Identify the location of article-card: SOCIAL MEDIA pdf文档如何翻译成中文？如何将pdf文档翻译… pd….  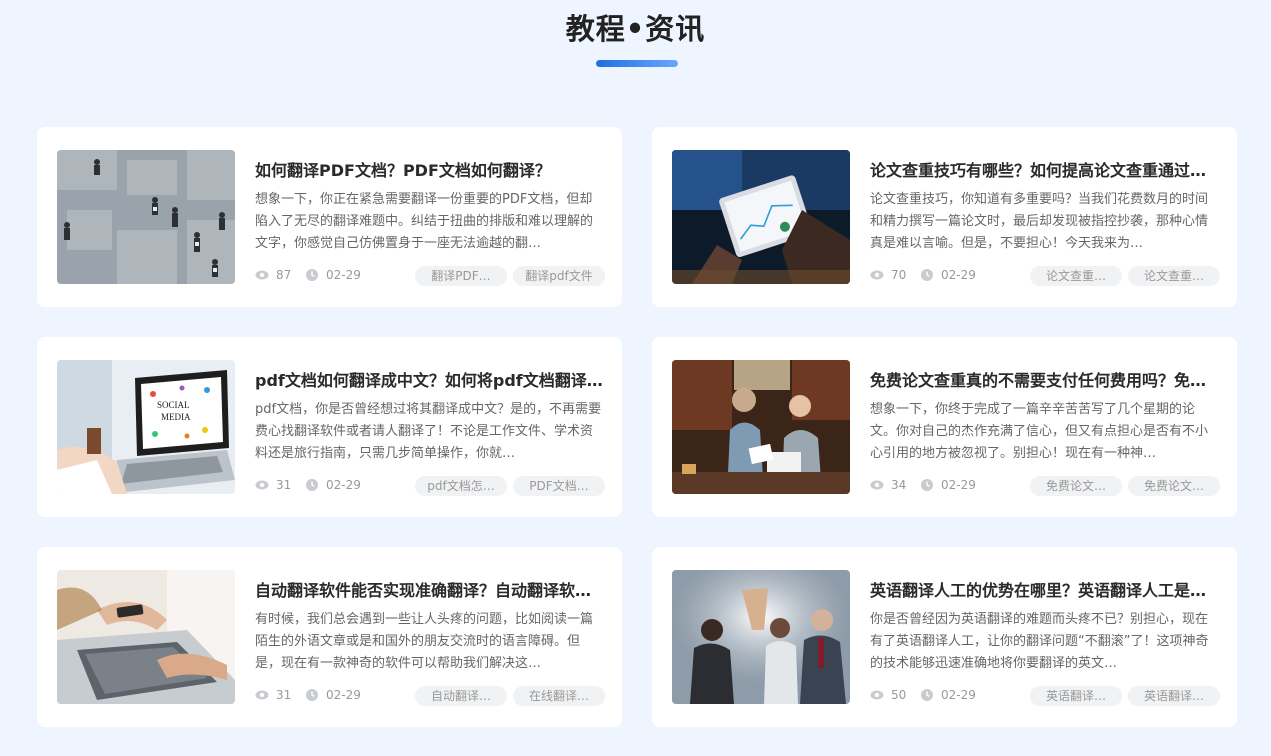
(329, 427).